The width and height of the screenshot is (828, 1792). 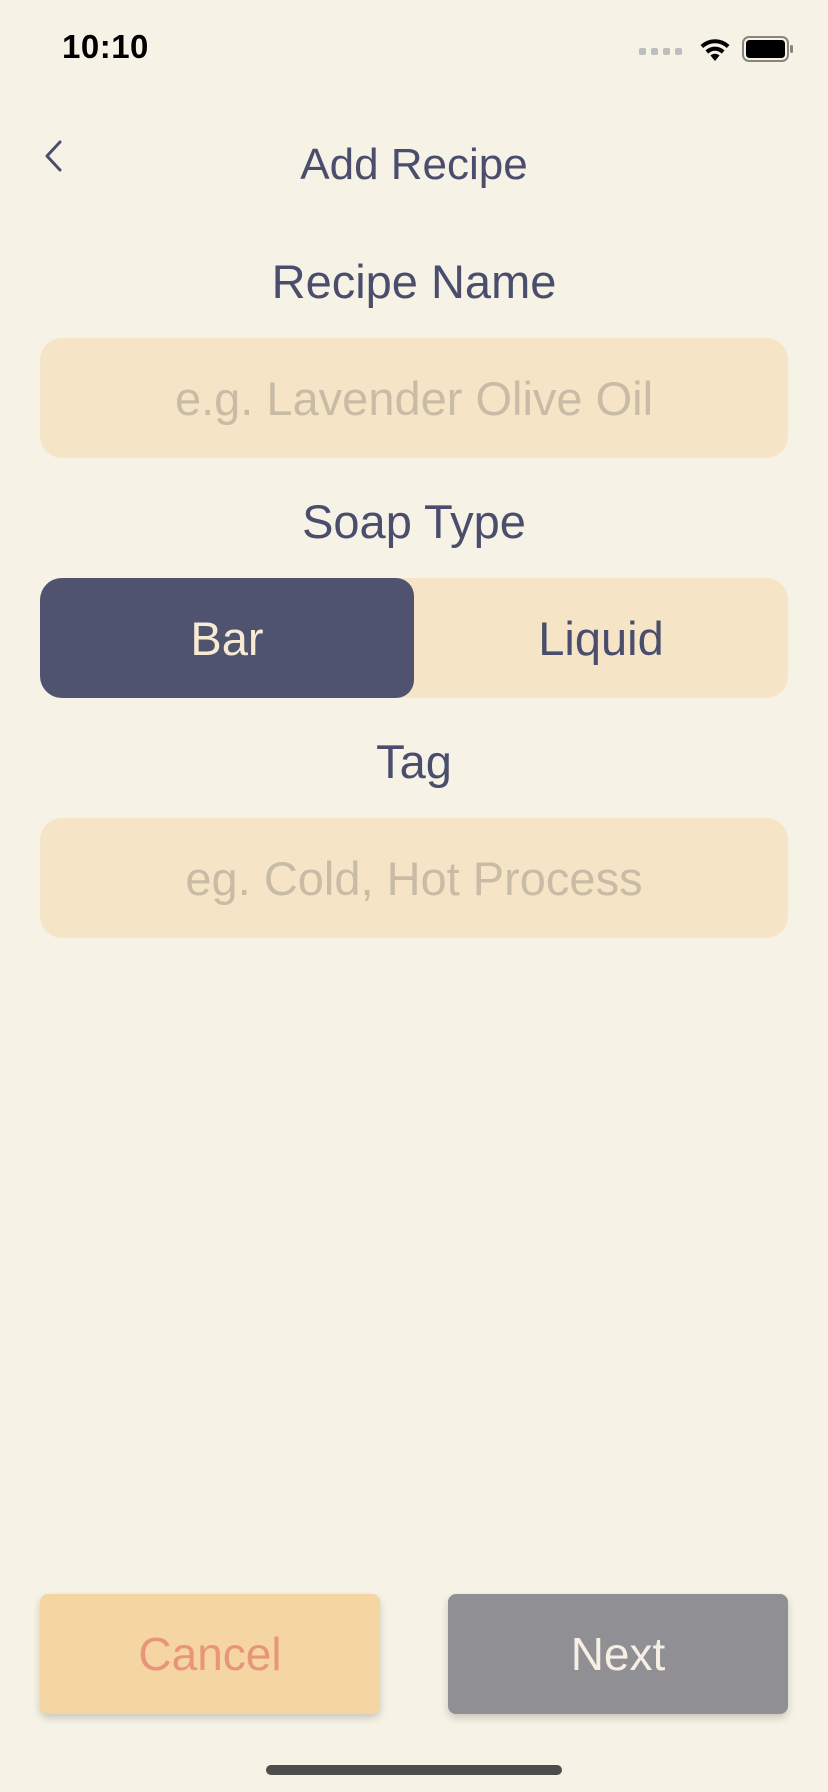 I want to click on cancel-button: Cancel, so click(x=210, y=1654).